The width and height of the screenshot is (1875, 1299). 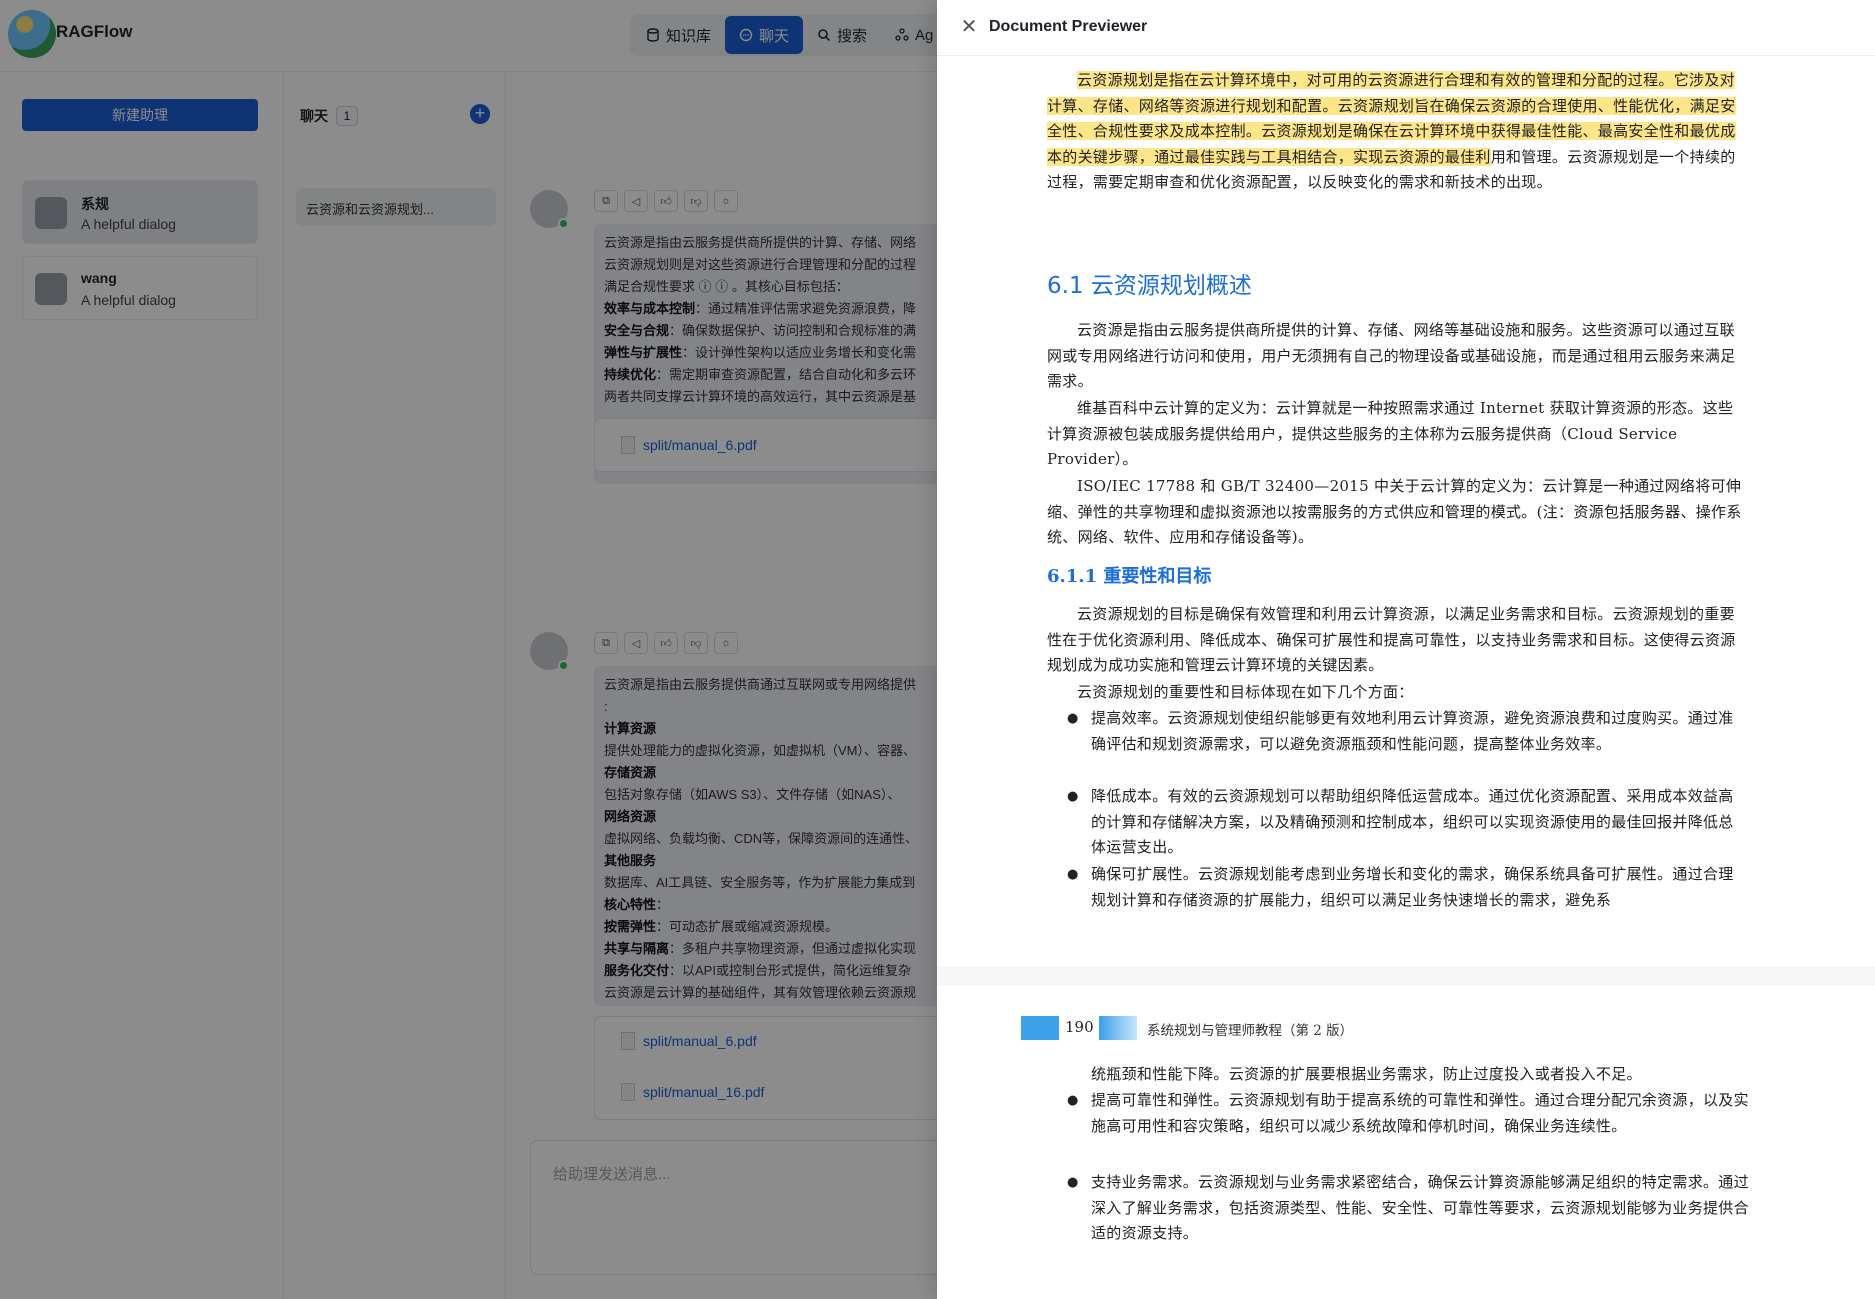 I want to click on drawer-title: Document Previewer, so click(x=1068, y=26).